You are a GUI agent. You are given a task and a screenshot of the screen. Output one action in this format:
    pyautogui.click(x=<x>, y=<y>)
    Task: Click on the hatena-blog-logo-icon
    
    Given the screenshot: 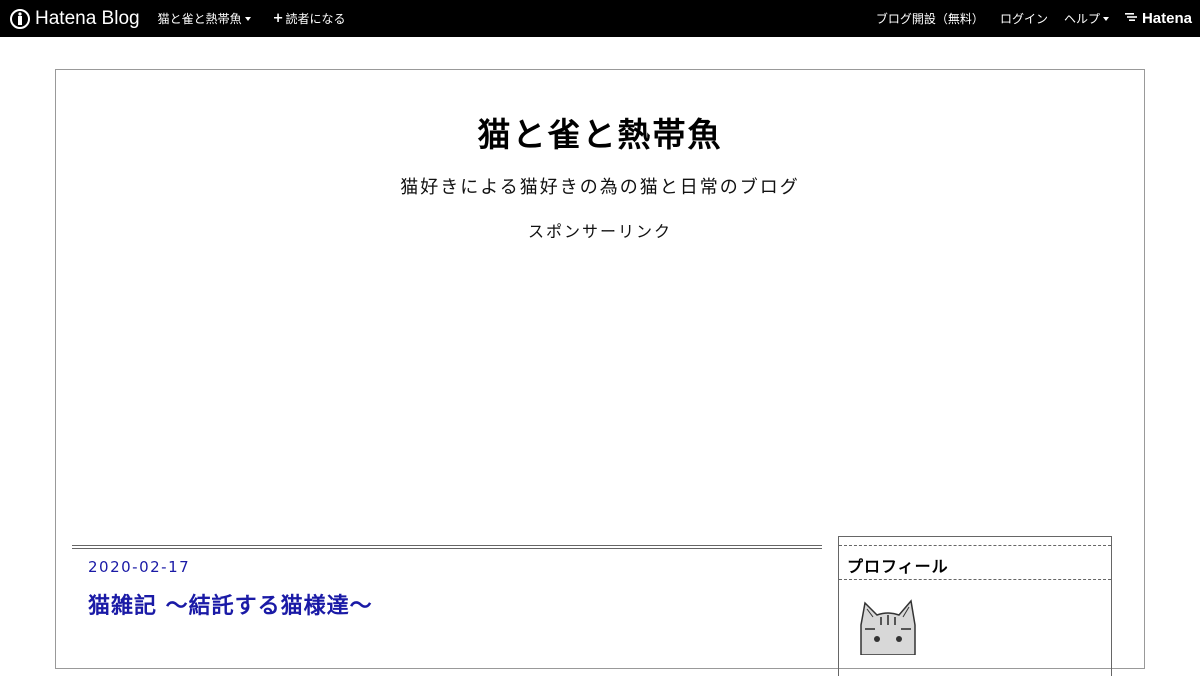 What is the action you would take?
    pyautogui.click(x=20, y=18)
    